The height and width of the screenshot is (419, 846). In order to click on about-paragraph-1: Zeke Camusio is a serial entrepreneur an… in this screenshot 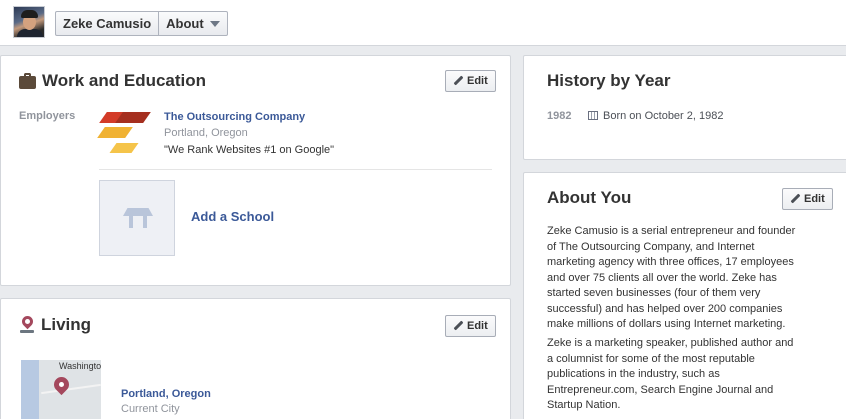, I will do `click(671, 278)`.